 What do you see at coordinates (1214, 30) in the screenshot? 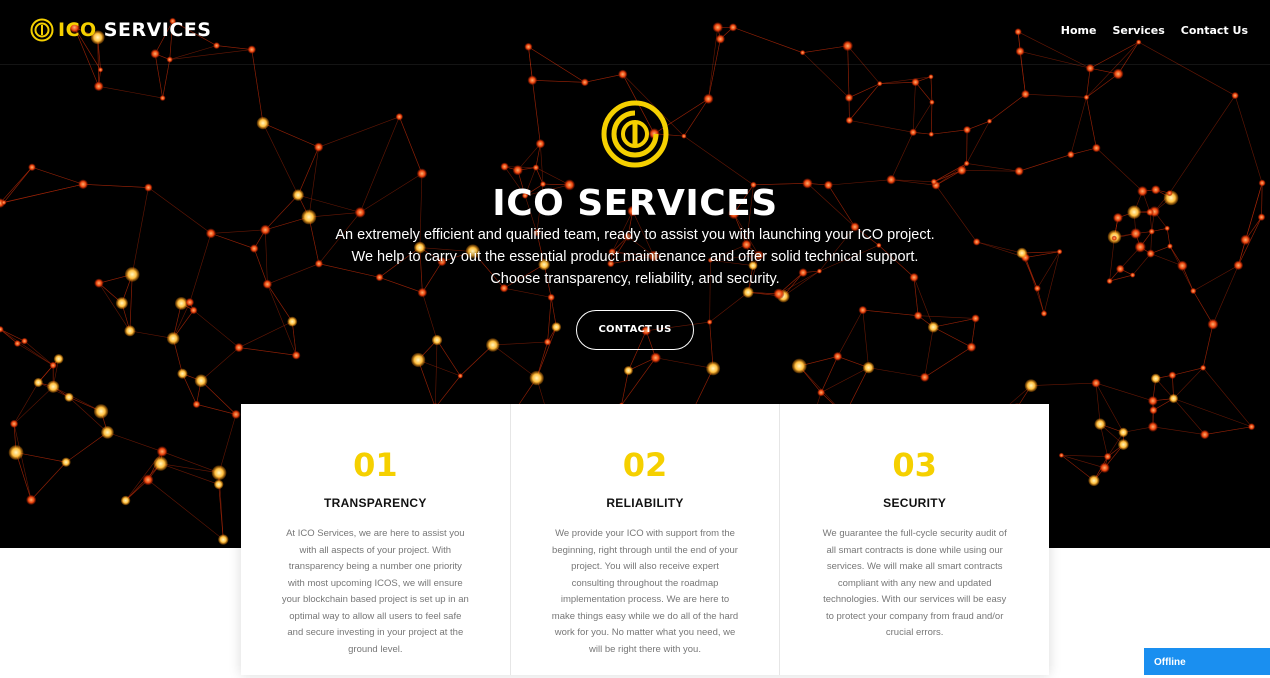
I see `nav-contact-us: Contact Us` at bounding box center [1214, 30].